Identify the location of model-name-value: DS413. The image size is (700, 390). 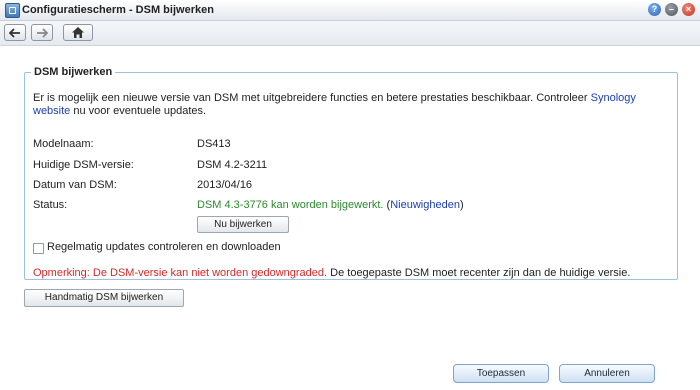
(214, 144).